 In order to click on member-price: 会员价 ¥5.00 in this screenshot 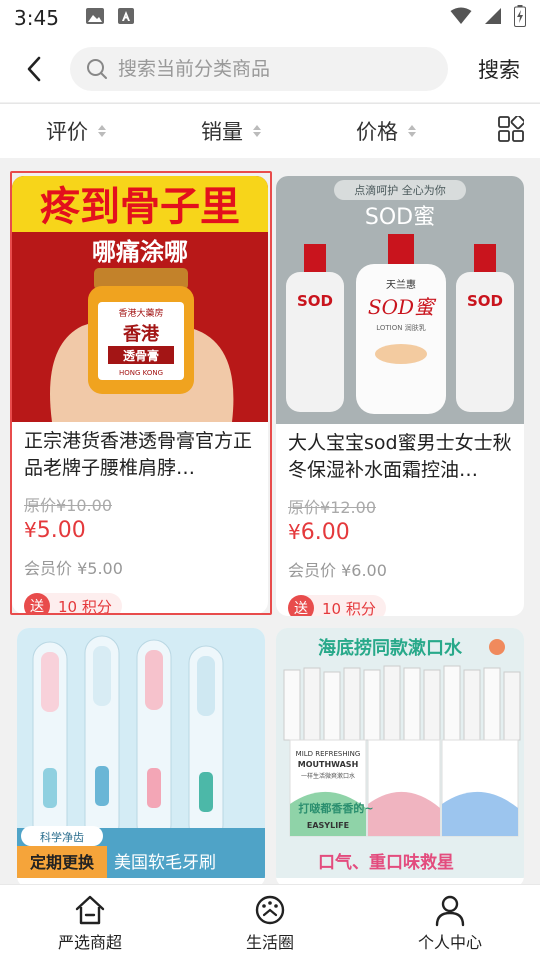, I will do `click(73, 568)`.